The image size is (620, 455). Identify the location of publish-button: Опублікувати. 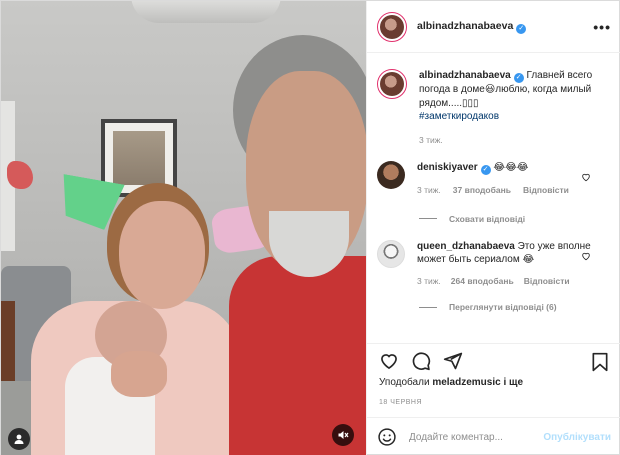
(577, 437).